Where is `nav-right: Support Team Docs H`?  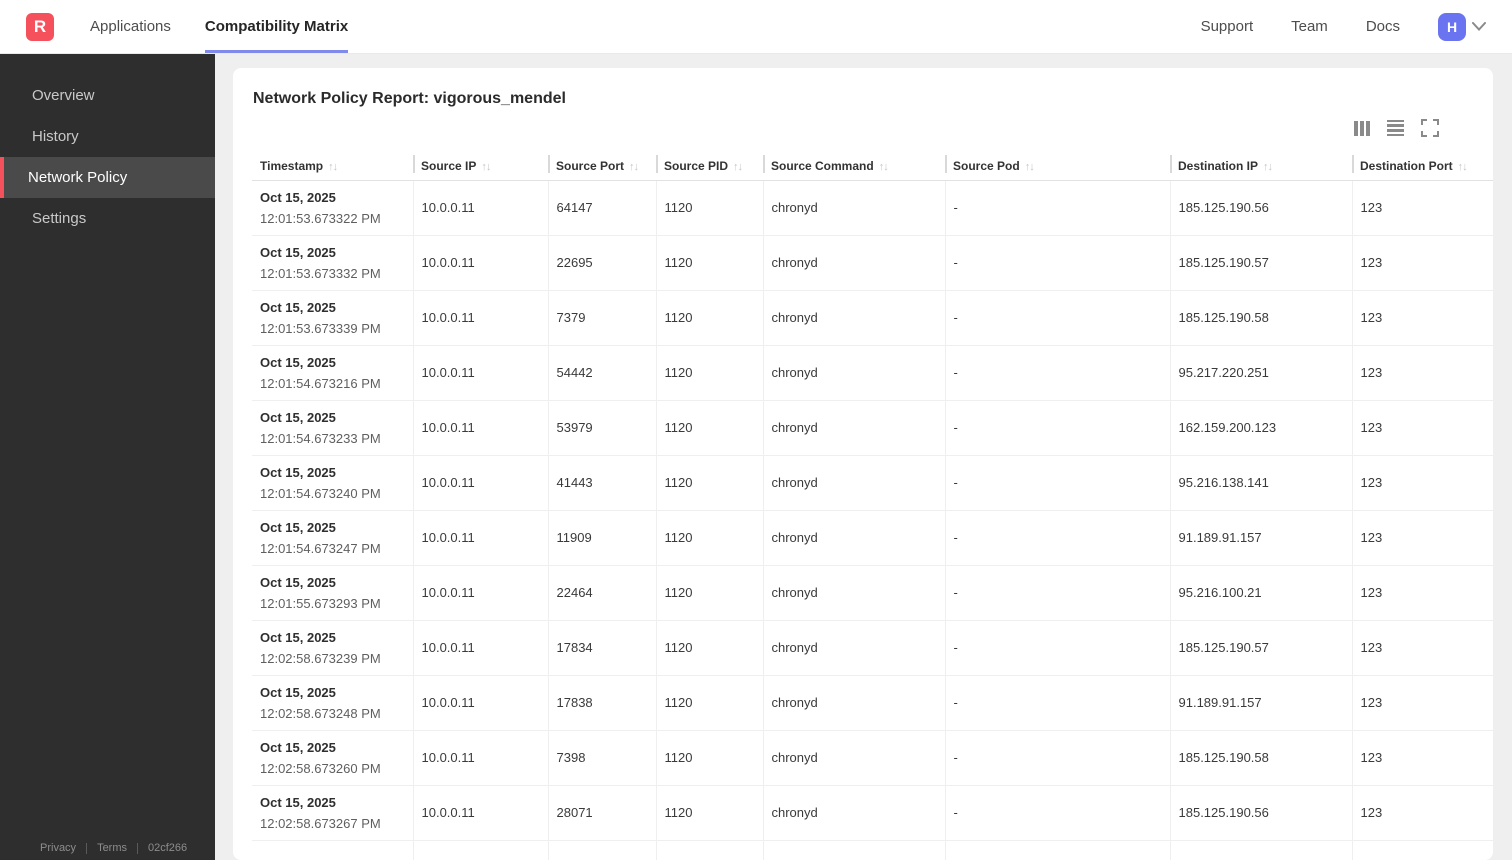 nav-right: Support Team Docs H is located at coordinates (1356, 26).